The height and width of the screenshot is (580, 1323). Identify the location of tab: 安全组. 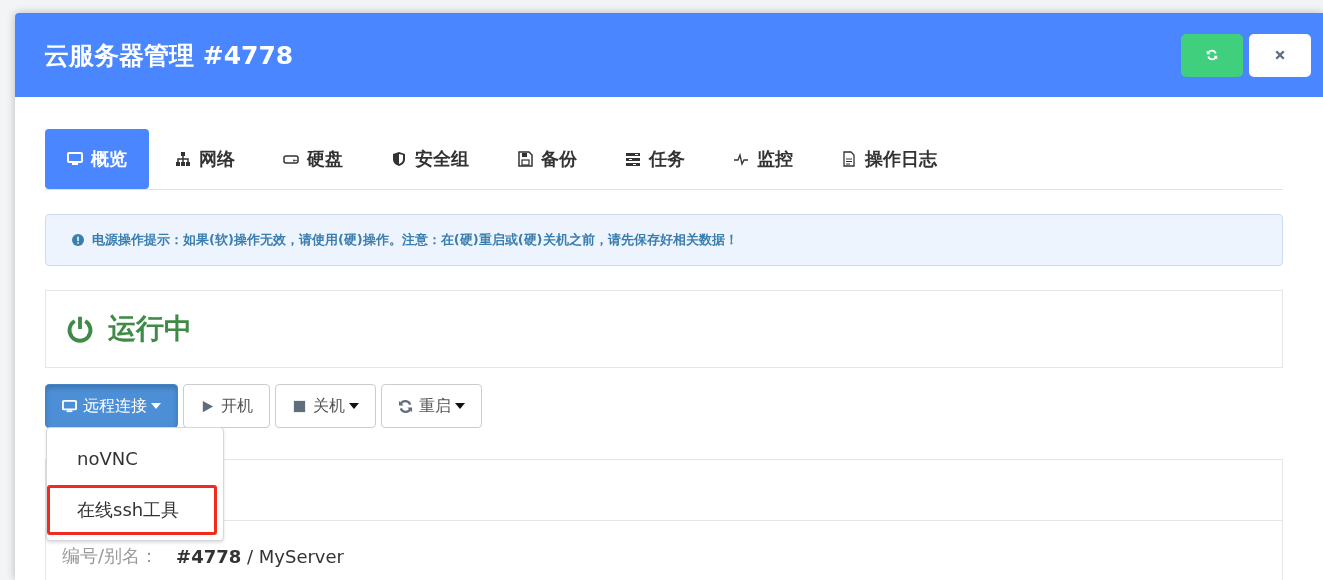
(430, 159).